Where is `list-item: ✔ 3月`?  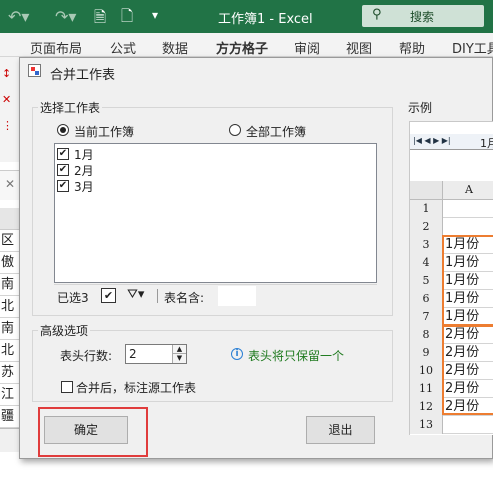
list-item: ✔ 3月 is located at coordinates (87, 186).